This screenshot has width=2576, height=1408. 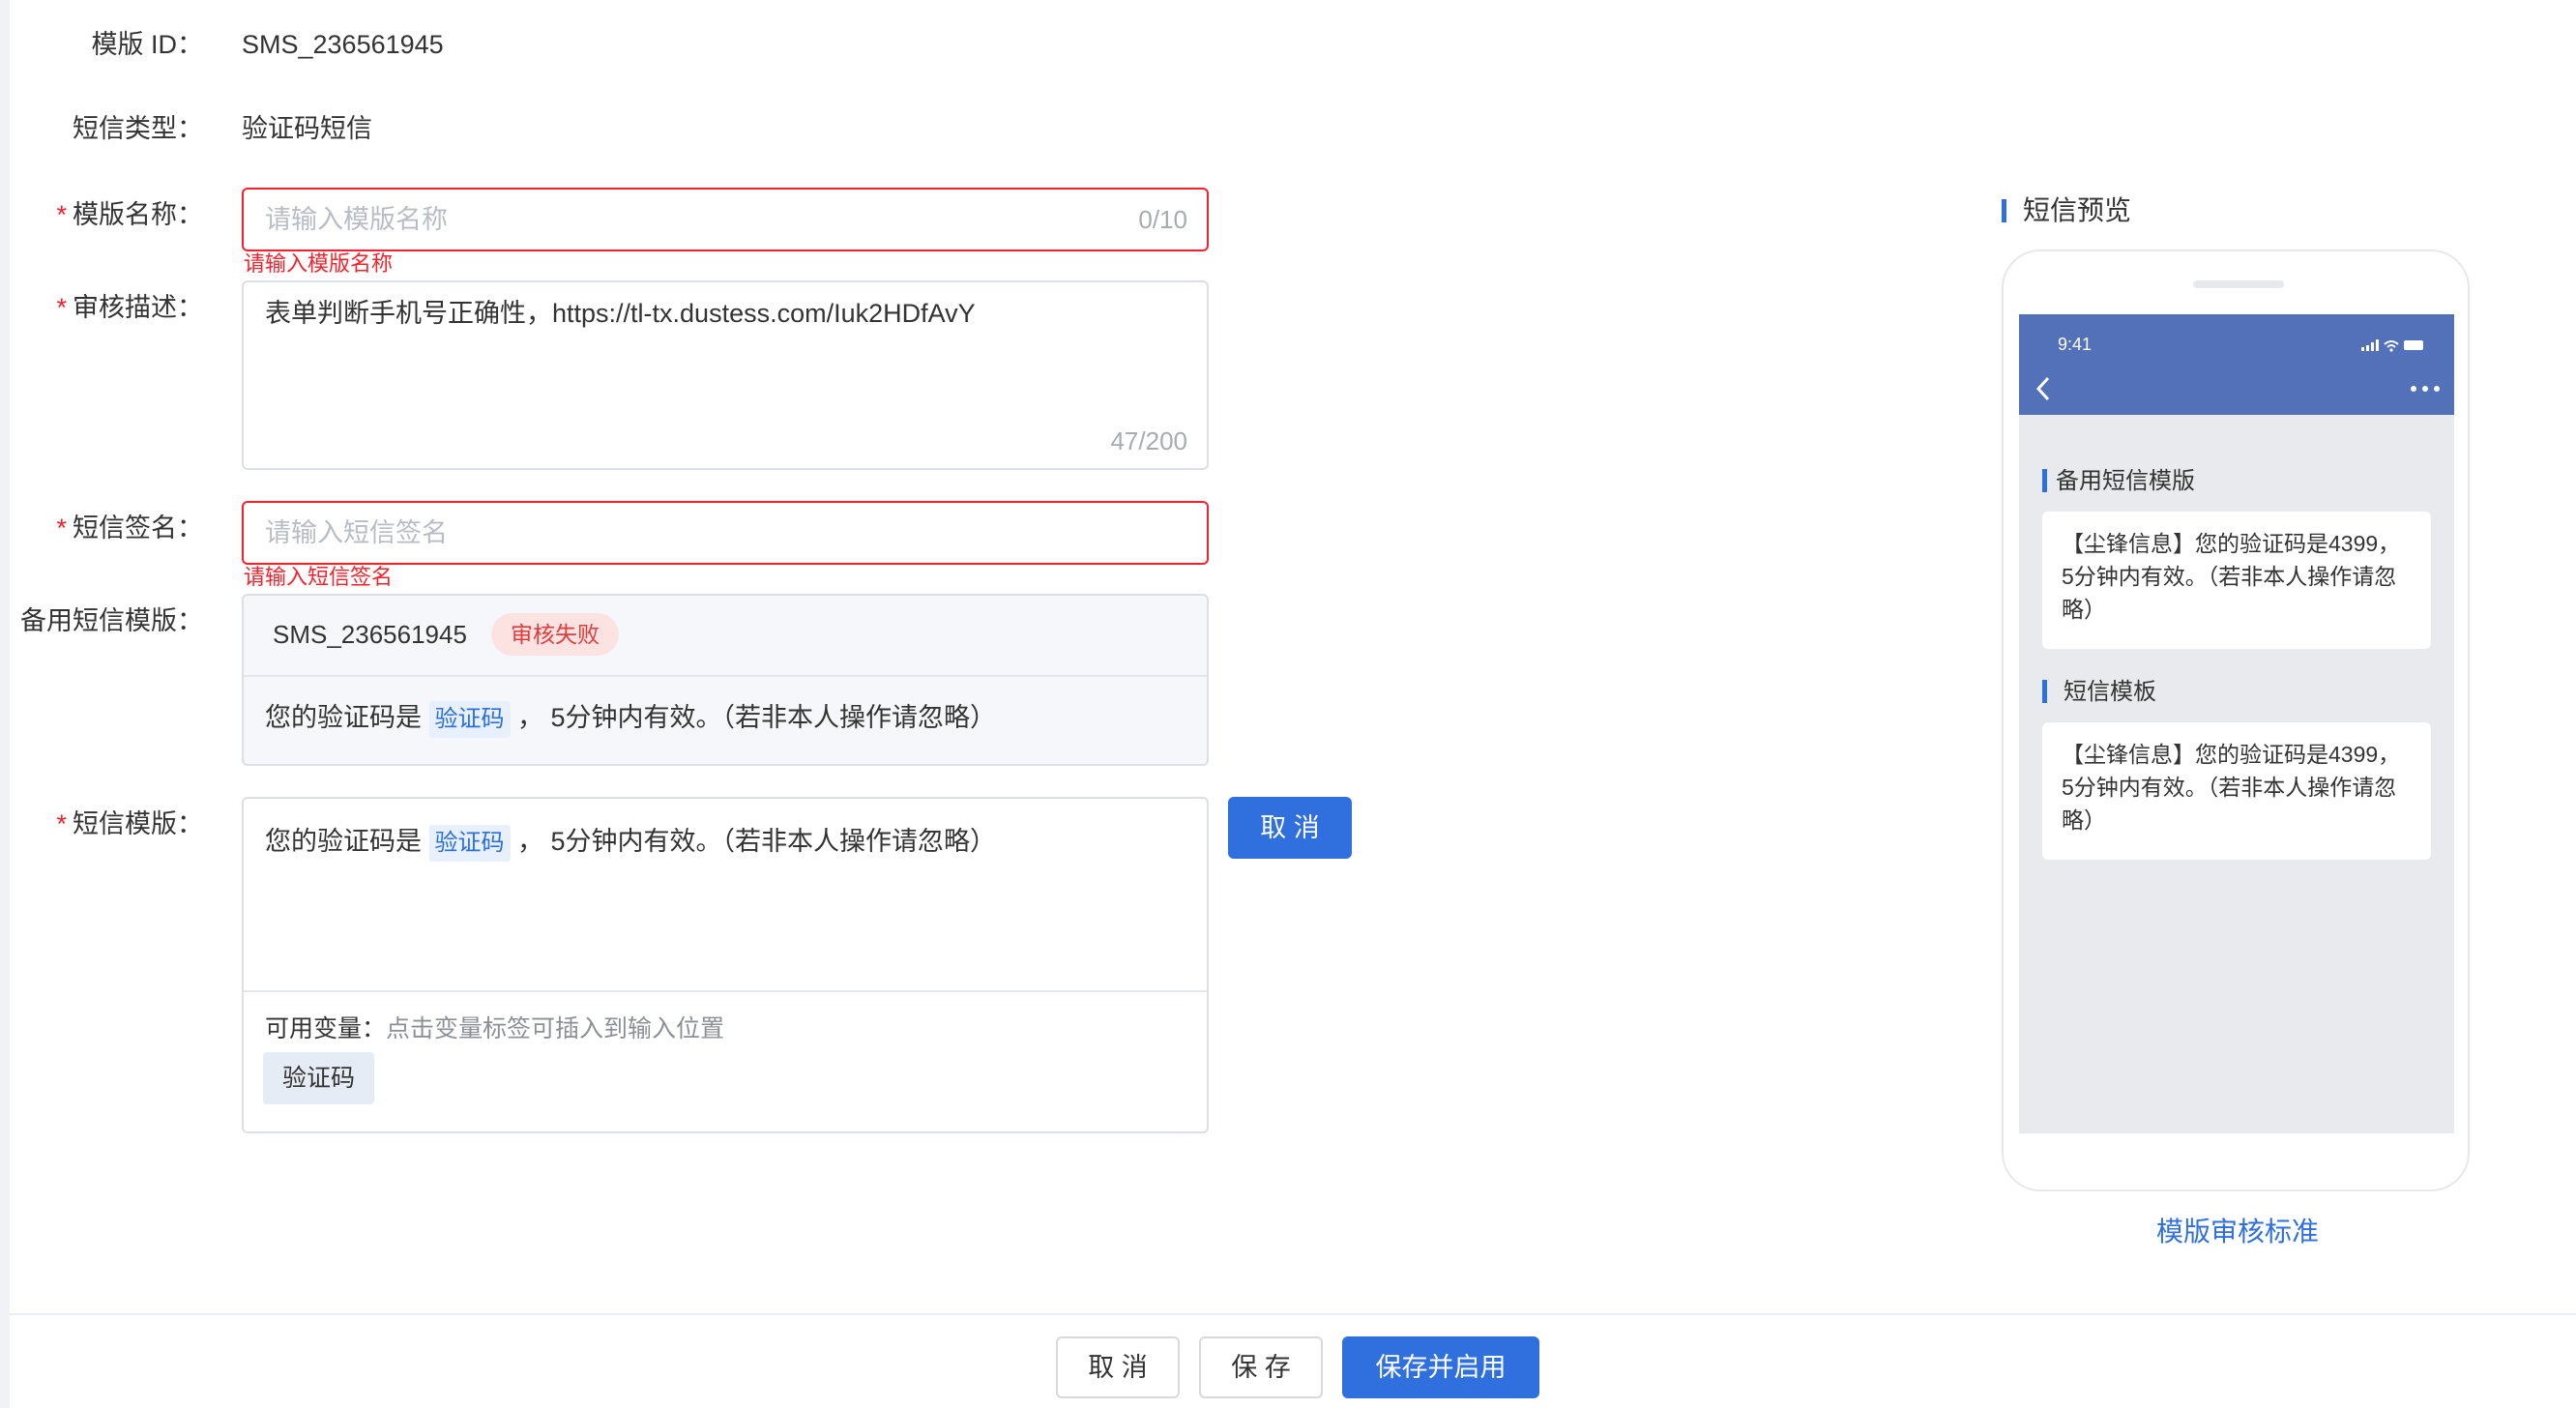 I want to click on phone-status-bar: 9:41, so click(x=2236, y=364).